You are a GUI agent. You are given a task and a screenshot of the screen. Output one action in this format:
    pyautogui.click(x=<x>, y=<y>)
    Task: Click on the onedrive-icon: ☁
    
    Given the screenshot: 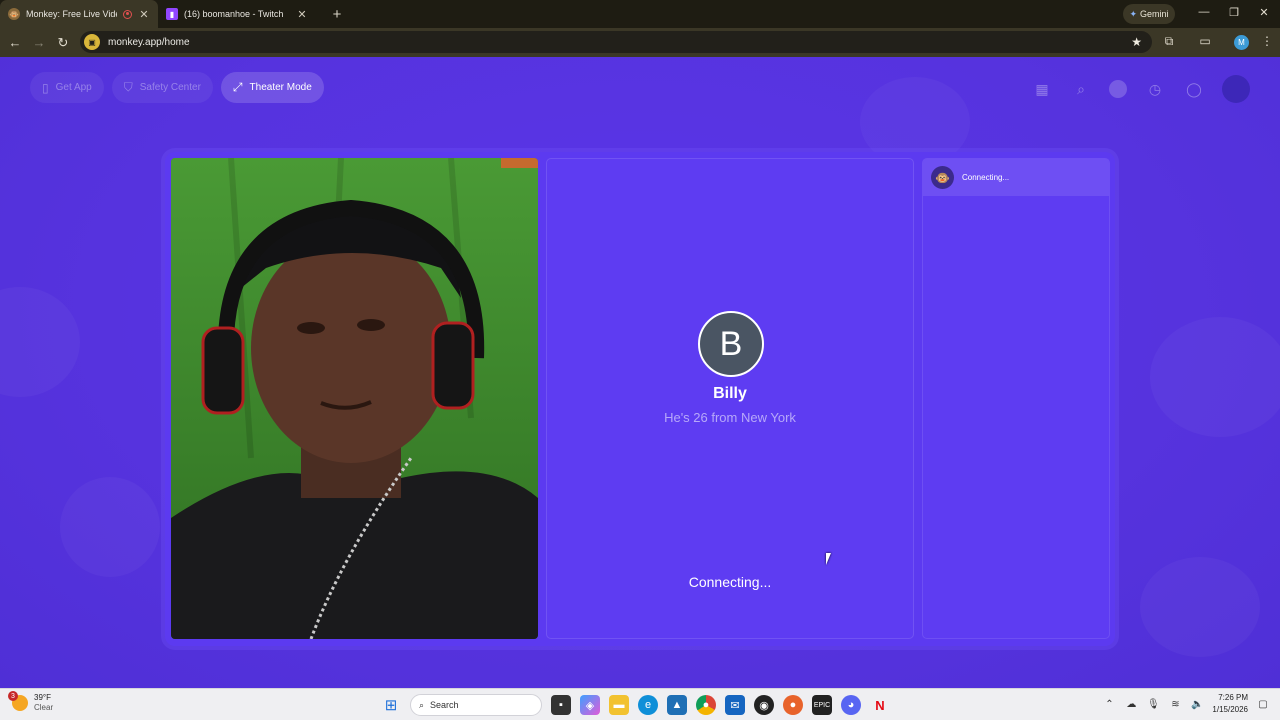 What is the action you would take?
    pyautogui.click(x=1131, y=704)
    